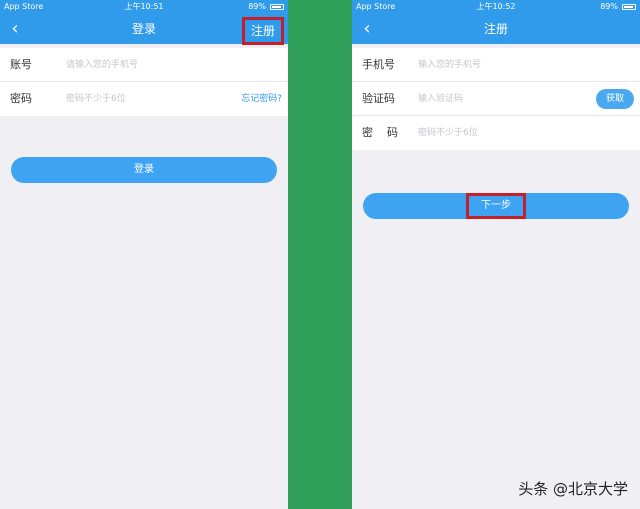  I want to click on password-row: 密 码, so click(496, 133).